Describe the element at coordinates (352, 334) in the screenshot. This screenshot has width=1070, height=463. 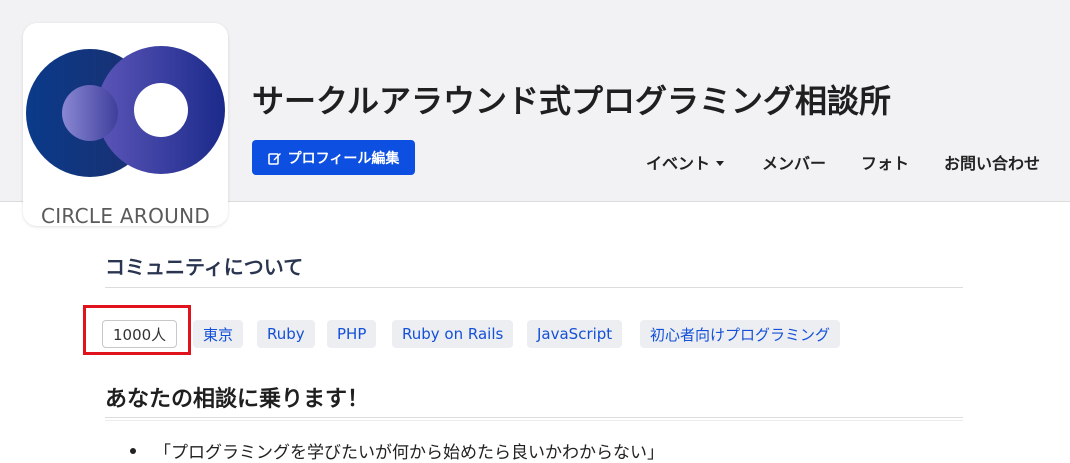
I see `tag-php: PHP` at that location.